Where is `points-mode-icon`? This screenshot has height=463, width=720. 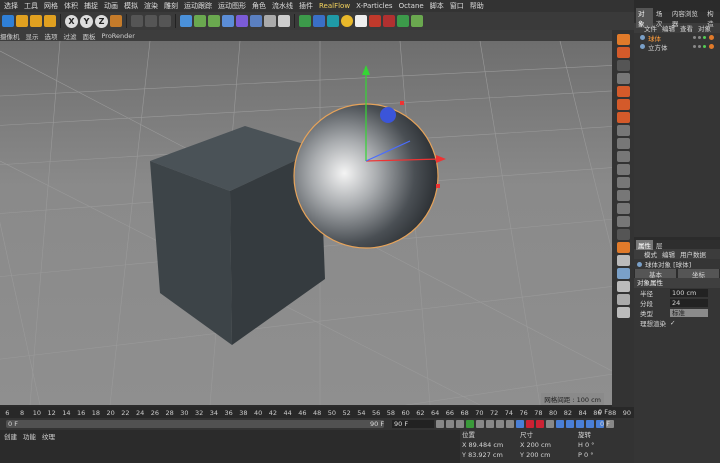
points-mode-icon is located at coordinates (623, 91).